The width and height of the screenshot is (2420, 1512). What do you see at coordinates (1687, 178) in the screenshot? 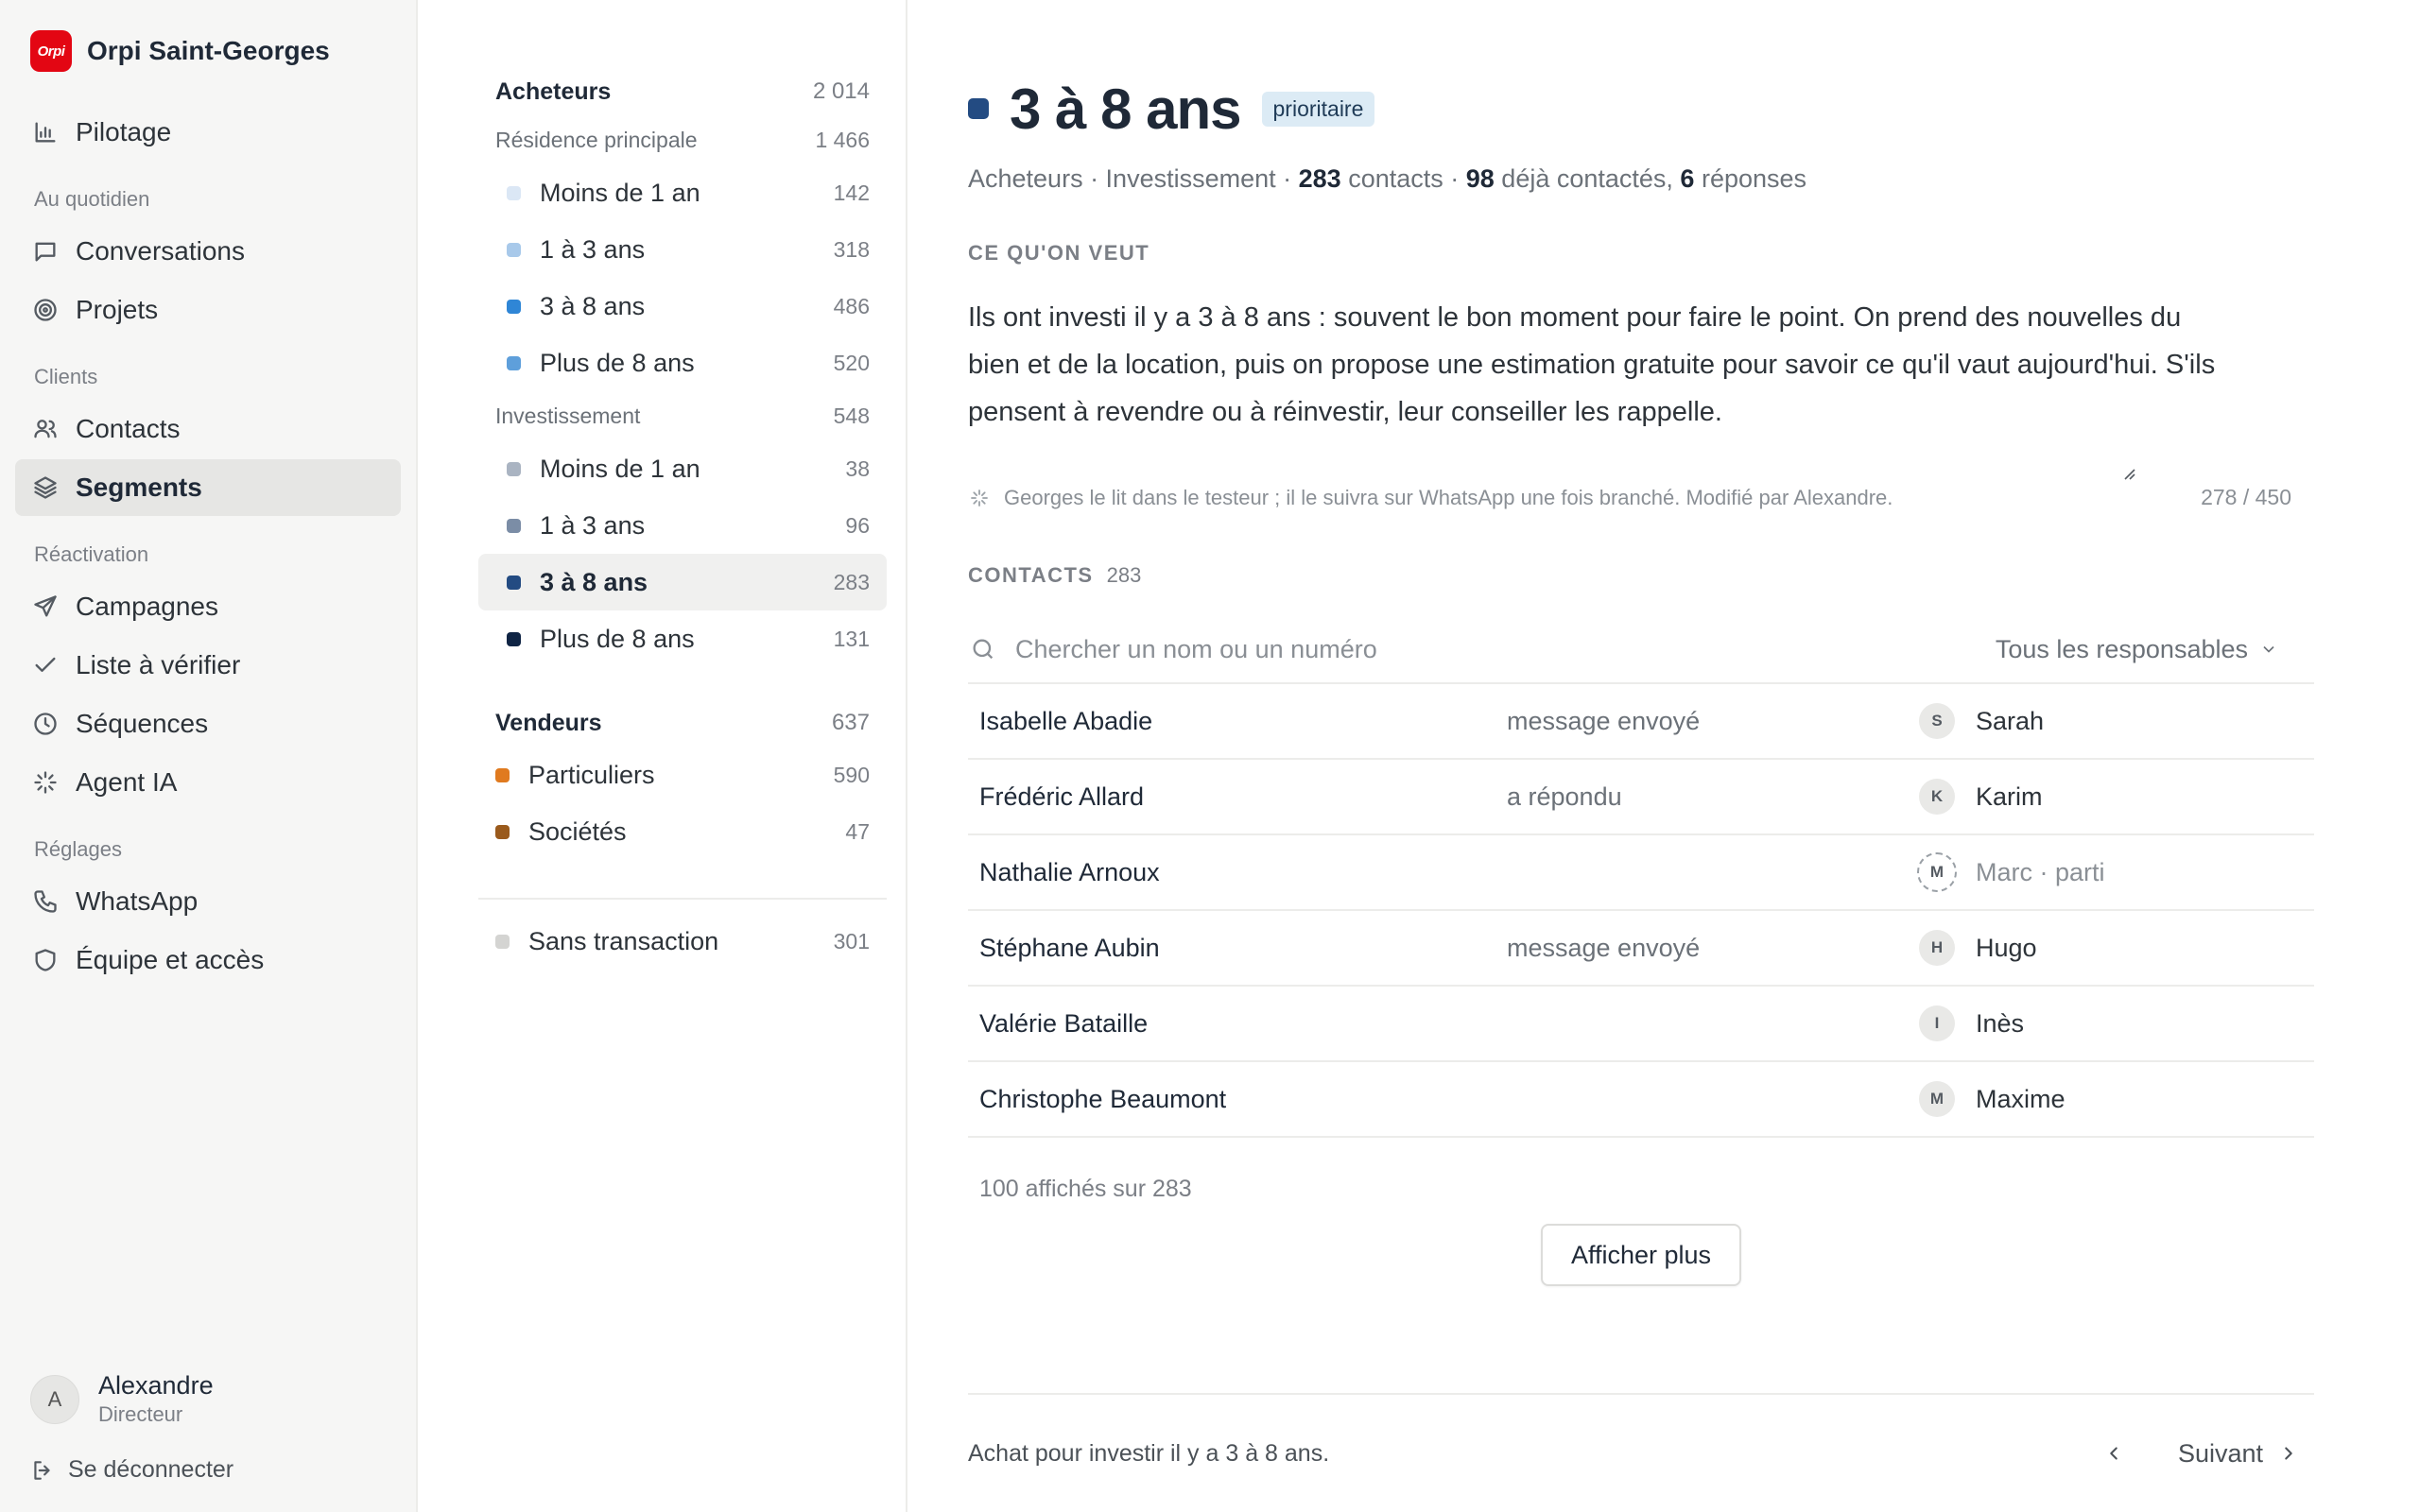
I see `meta-replies-count: 6` at bounding box center [1687, 178].